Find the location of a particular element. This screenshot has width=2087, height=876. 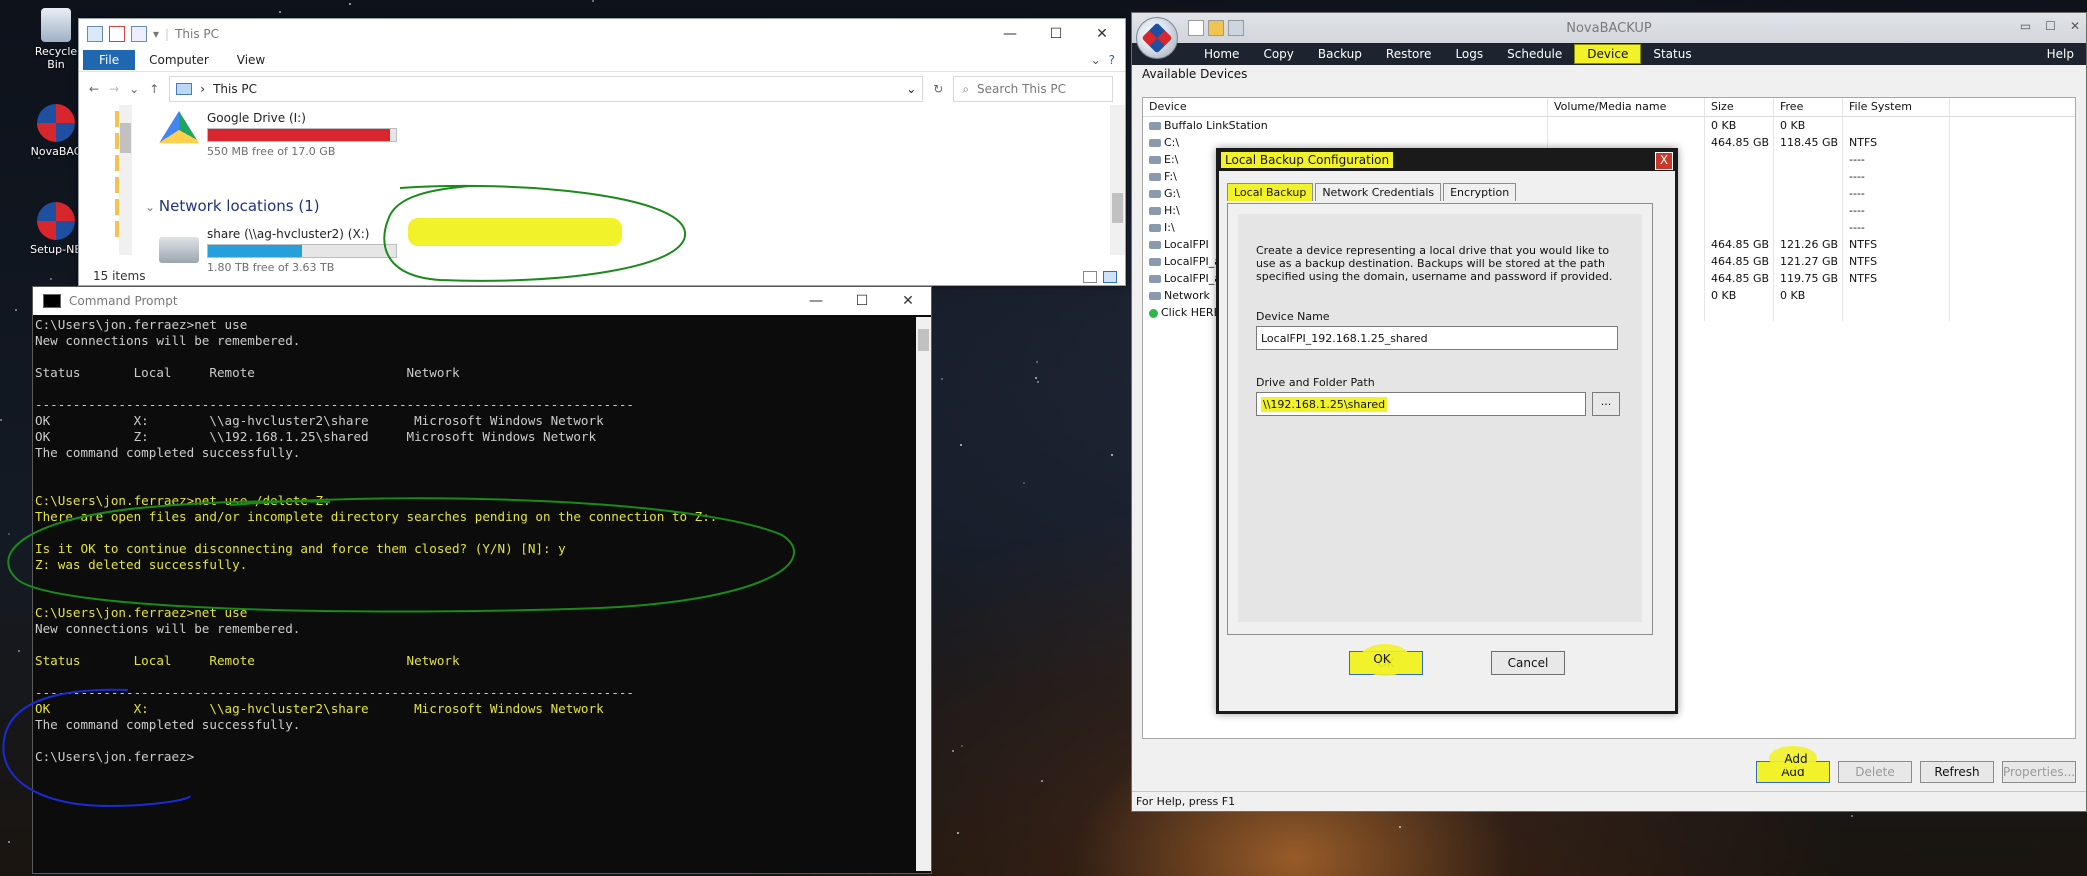

network-locations-heading: ⌄ Network locations (1) is located at coordinates (232, 206).